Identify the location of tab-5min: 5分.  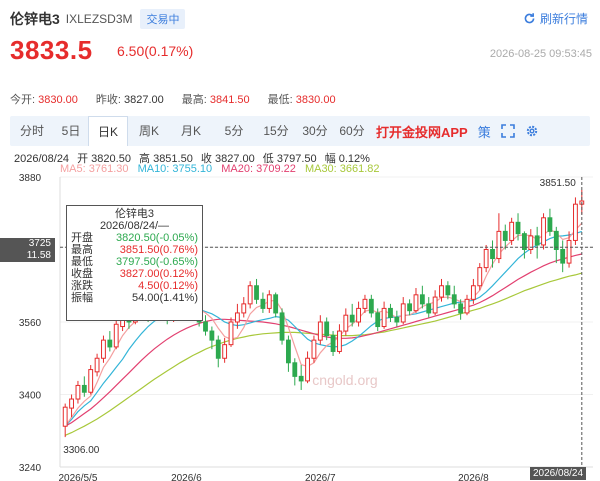
(234, 131).